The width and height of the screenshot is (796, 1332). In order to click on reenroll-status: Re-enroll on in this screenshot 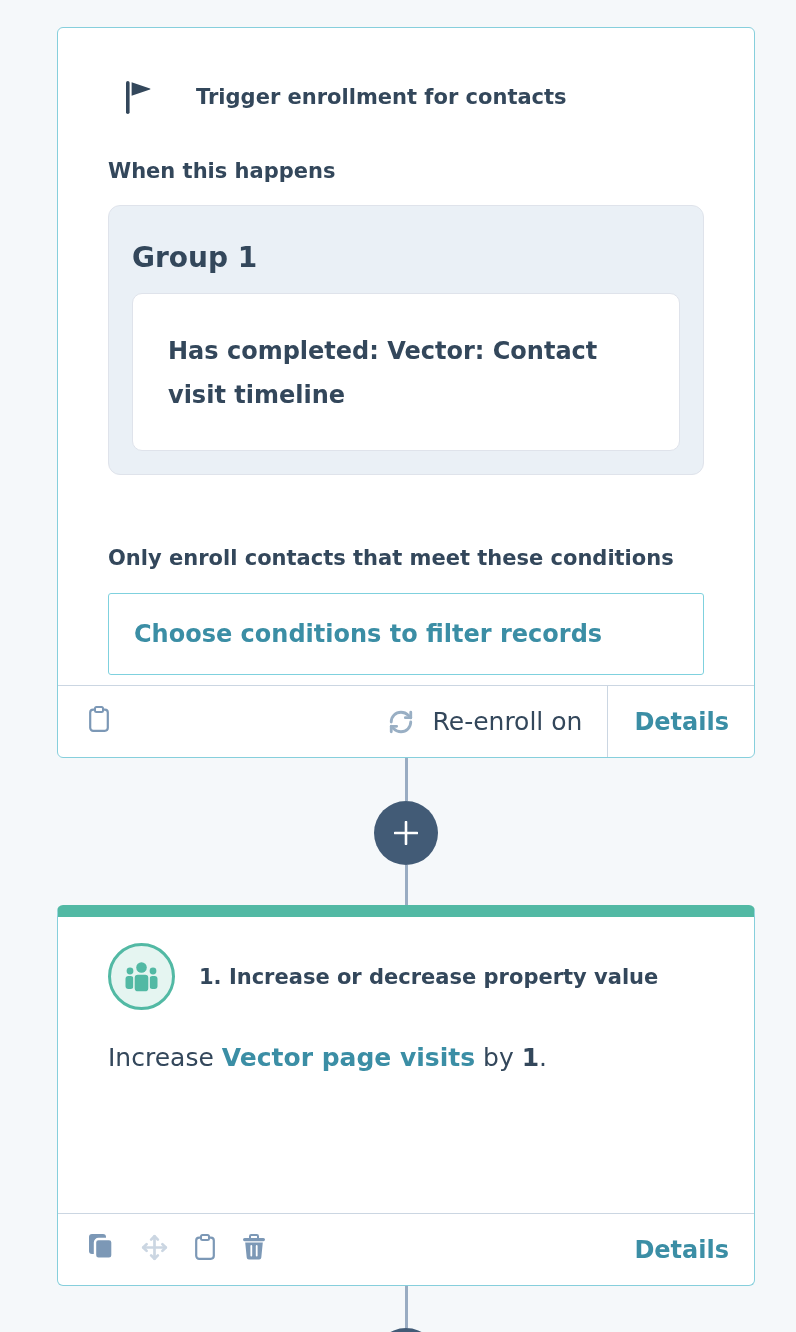, I will do `click(507, 721)`.